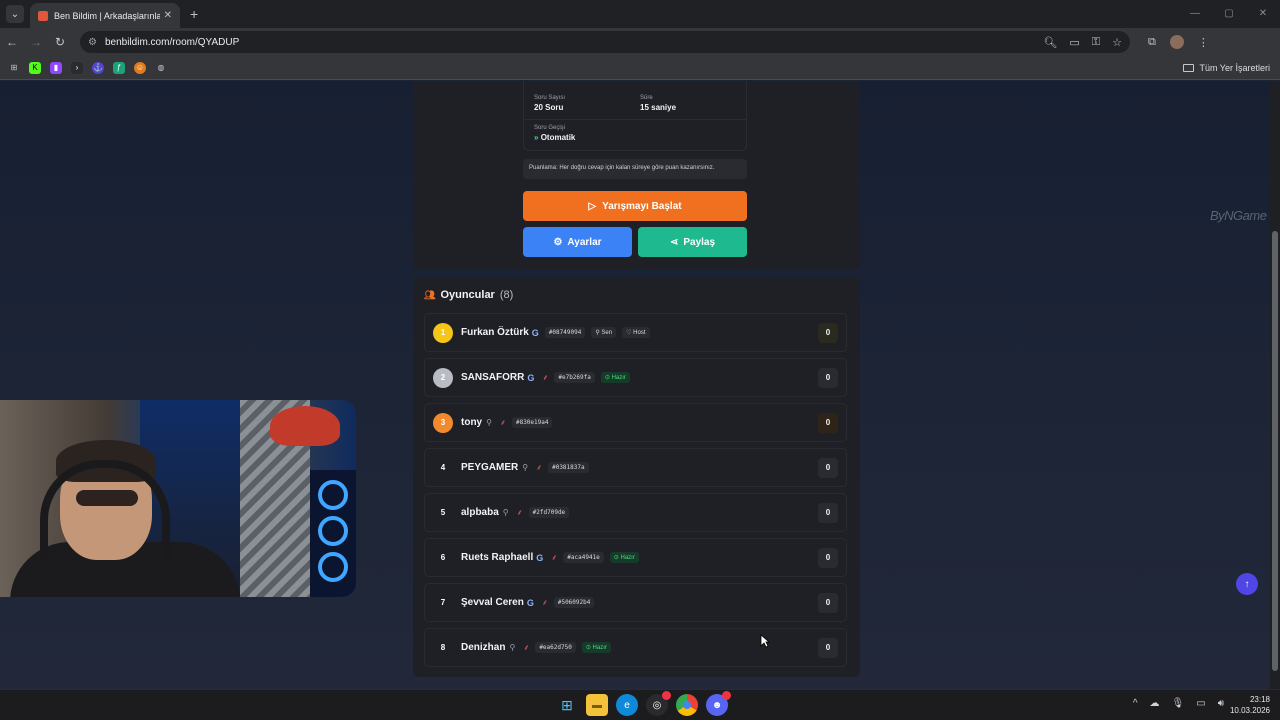  Describe the element at coordinates (643, 703) in the screenshot. I see `taskbar-apps: ⊞ ▬ e ◎ ☻` at that location.